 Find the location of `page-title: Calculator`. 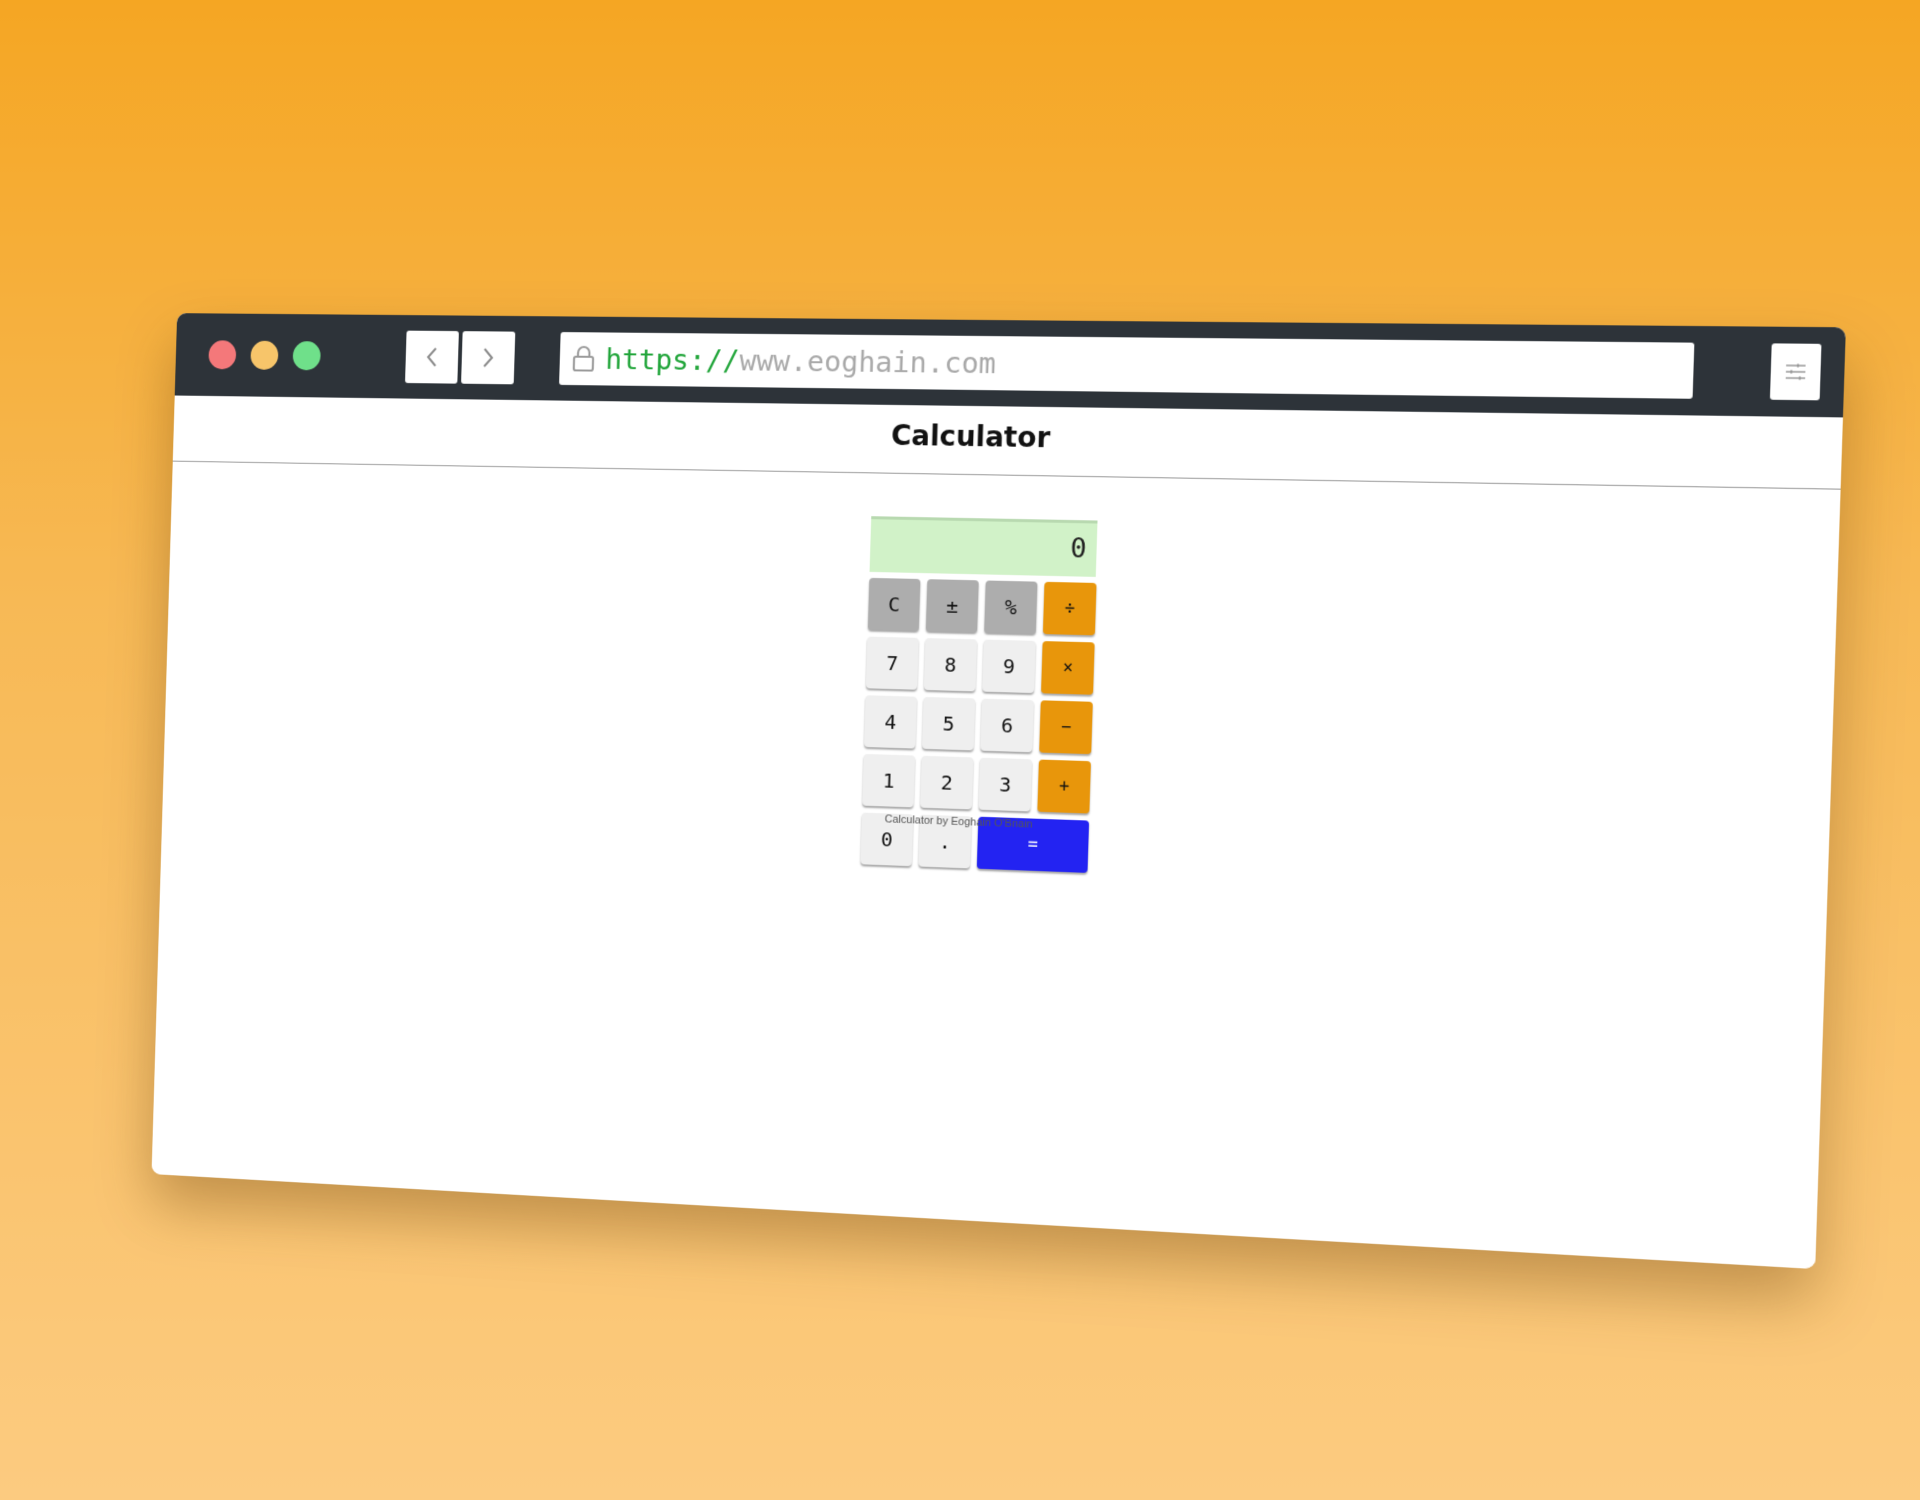

page-title: Calculator is located at coordinates (970, 436).